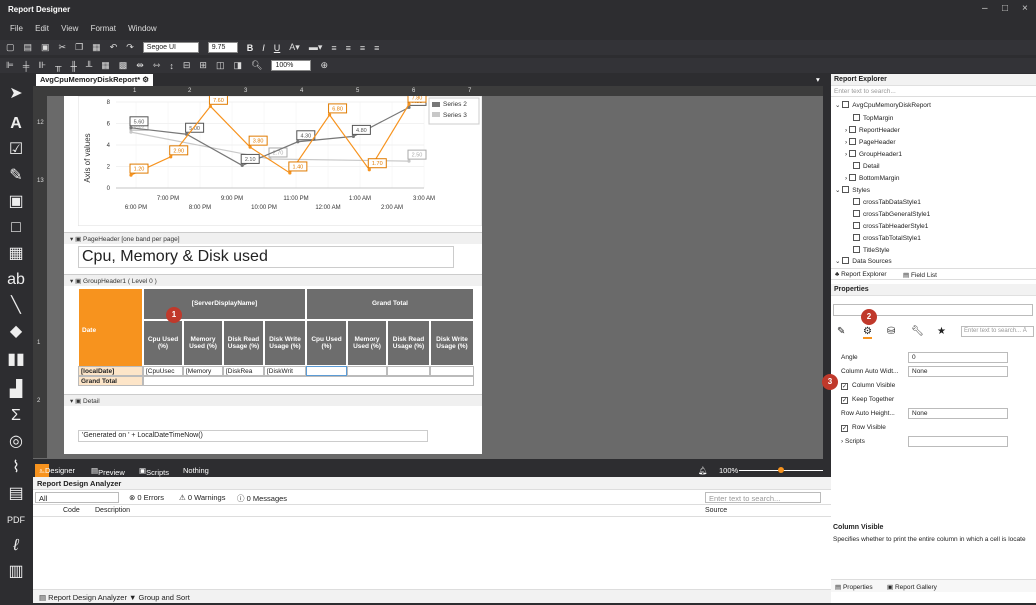 This screenshot has height=605, width=1036. Describe the element at coordinates (941, 331) in the screenshot. I see `star-icon: ★` at that location.